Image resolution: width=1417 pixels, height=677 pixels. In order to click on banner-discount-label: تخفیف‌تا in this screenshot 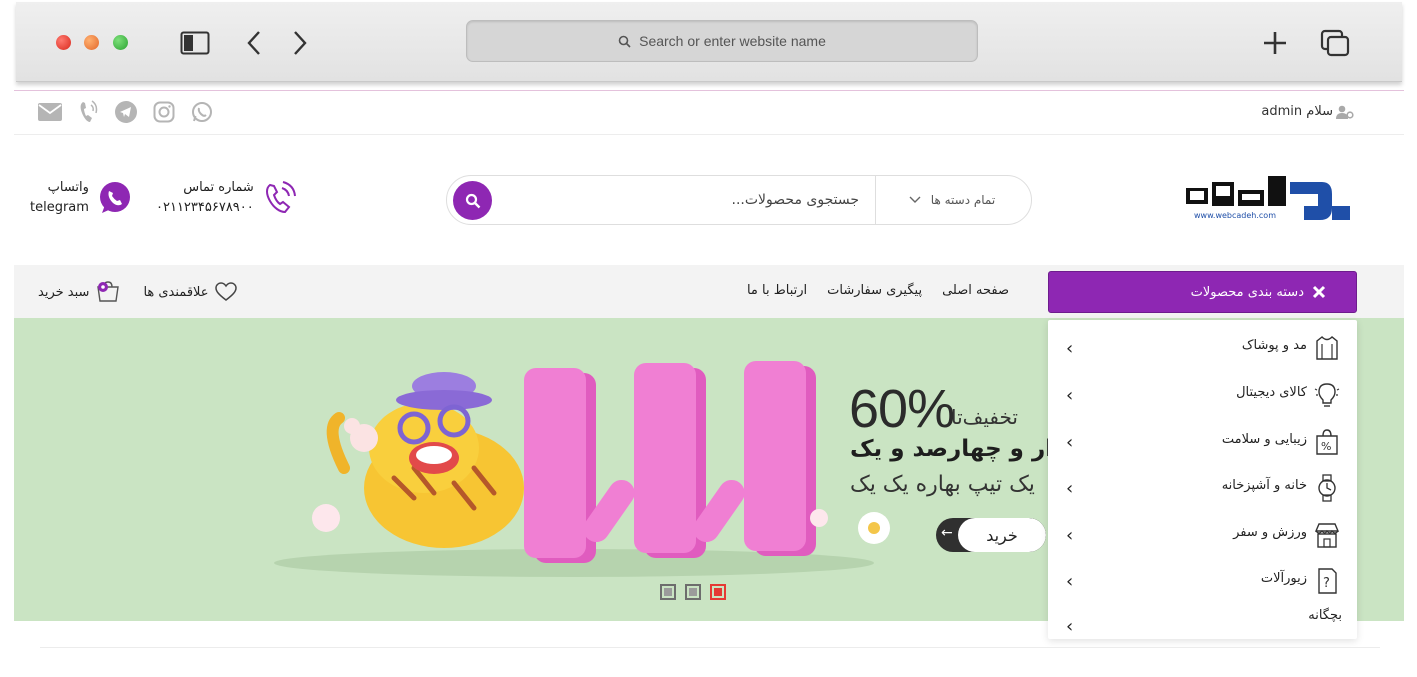, I will do `click(984, 417)`.